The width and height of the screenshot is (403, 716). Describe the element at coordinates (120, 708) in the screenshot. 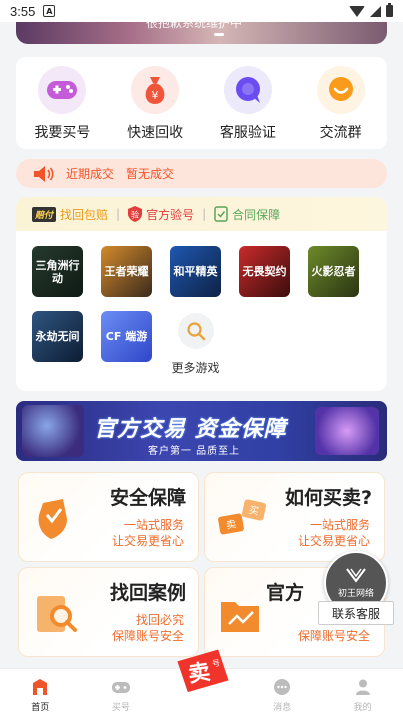

I see `tab-label: 买号` at that location.